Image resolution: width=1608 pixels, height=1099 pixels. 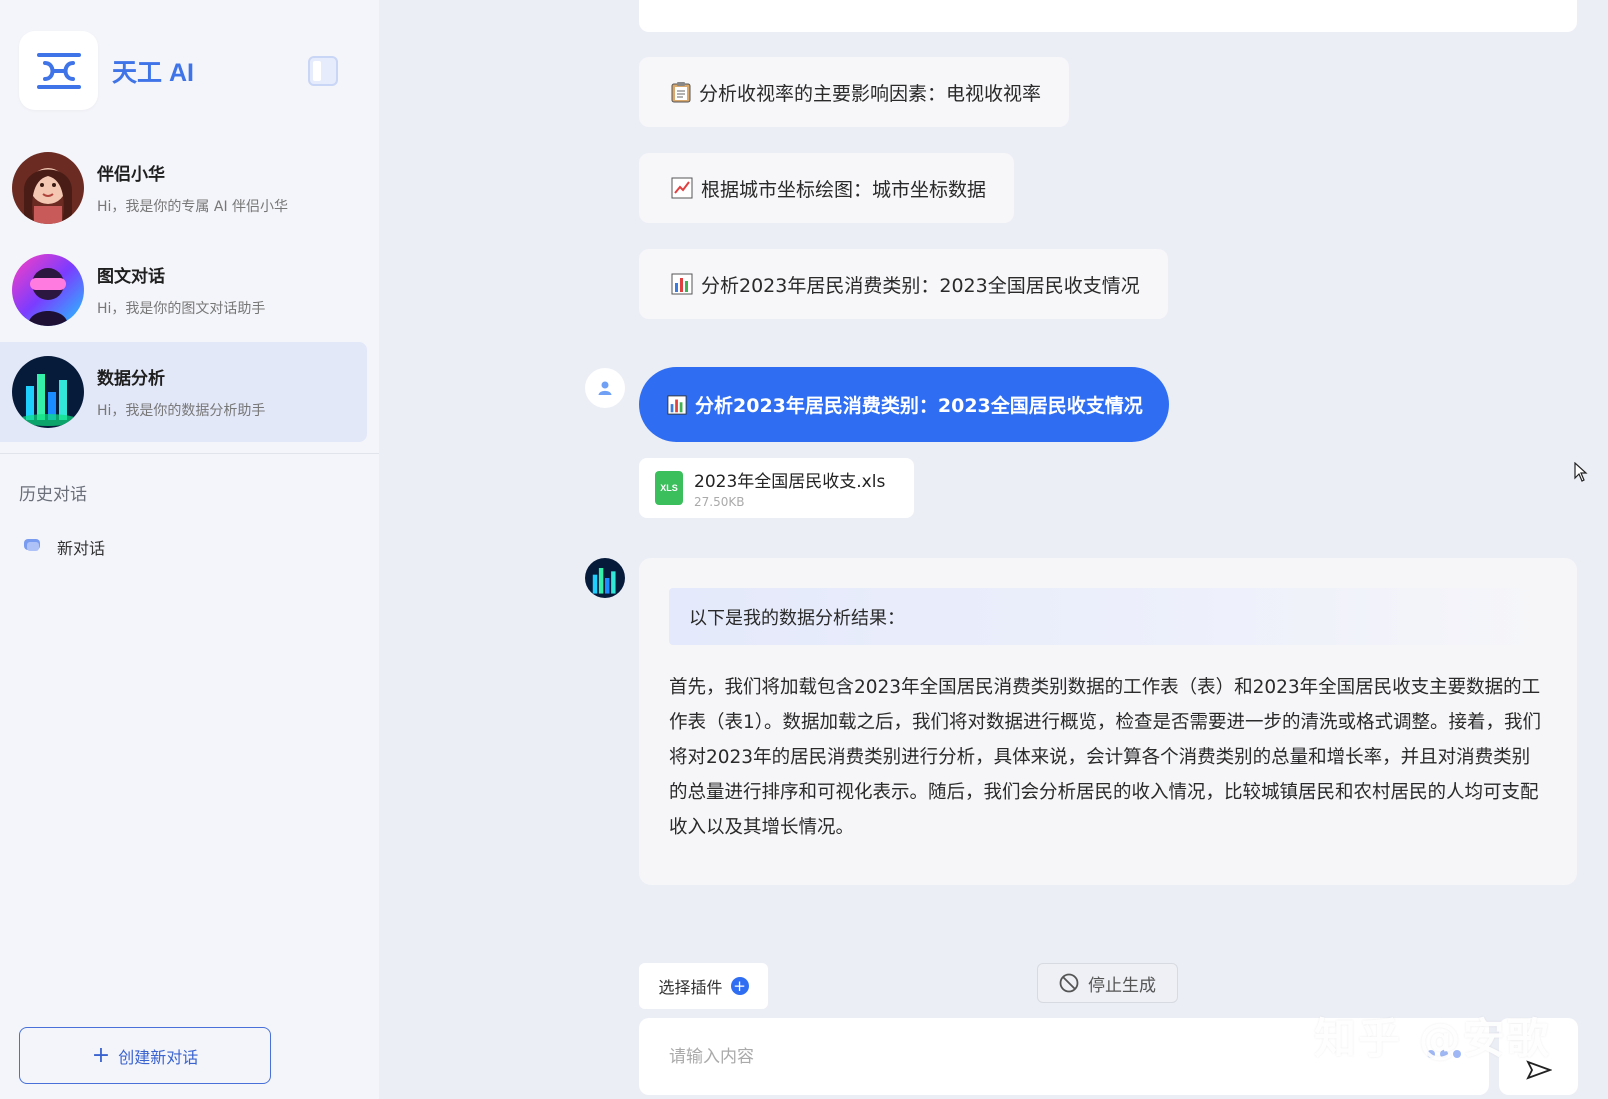 What do you see at coordinates (669, 488) in the screenshot?
I see `xls-file-icon: XLS` at bounding box center [669, 488].